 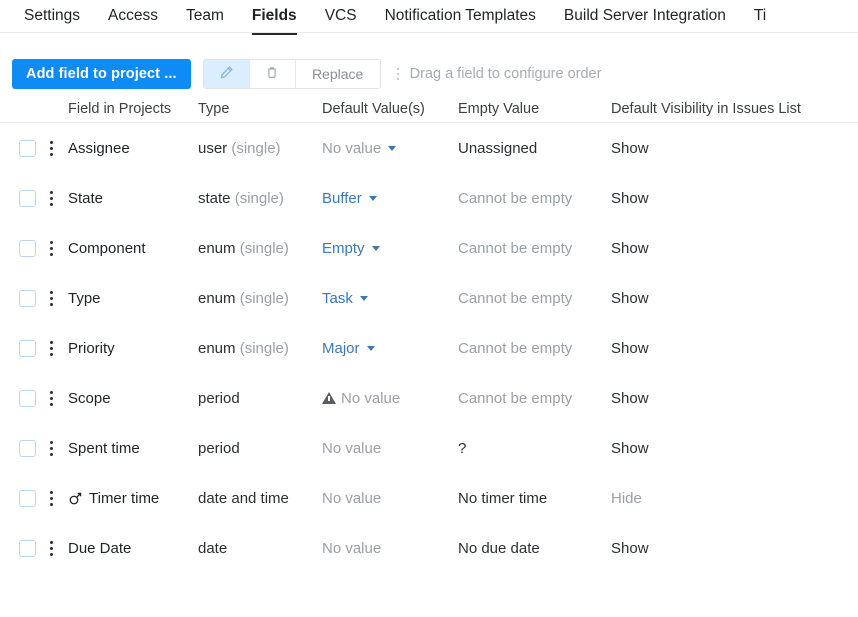 I want to click on empty-value-cell: No due date, so click(x=534, y=548).